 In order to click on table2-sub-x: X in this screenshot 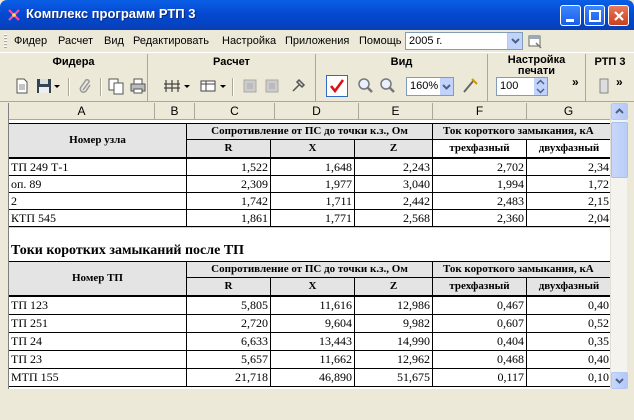, I will do `click(313, 286)`.